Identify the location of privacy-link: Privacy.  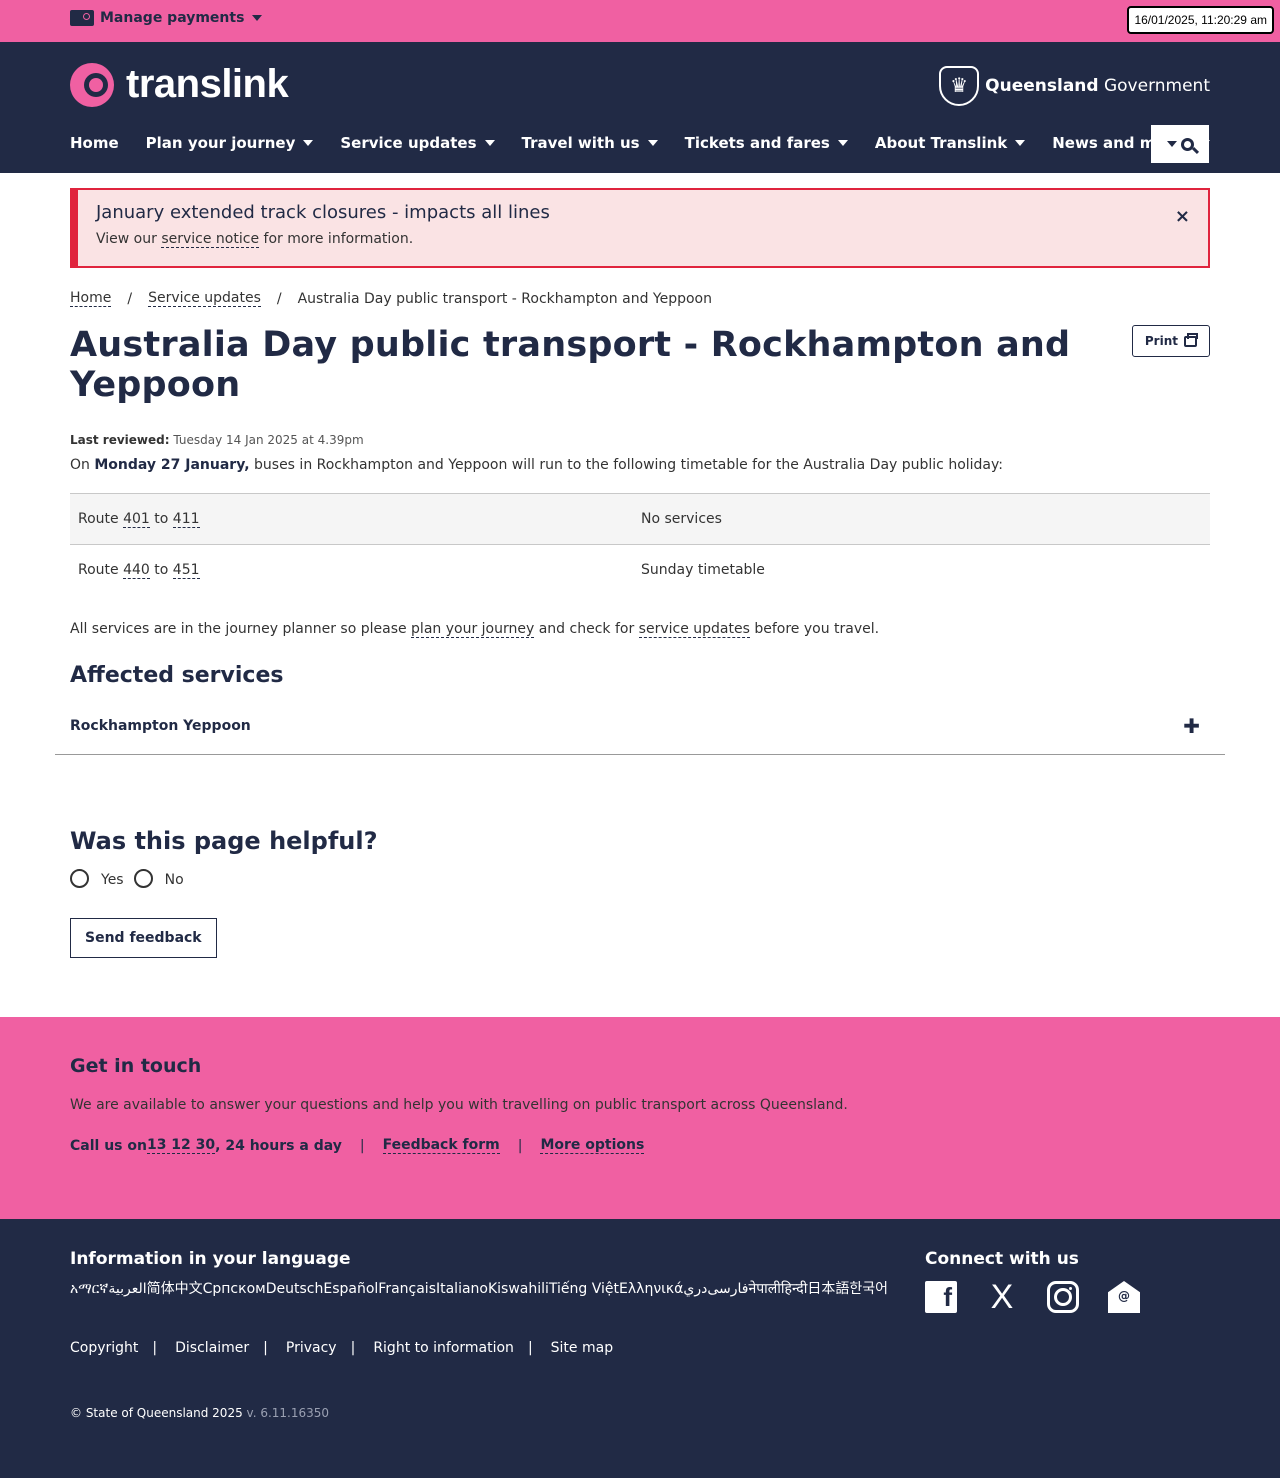
(311, 1348).